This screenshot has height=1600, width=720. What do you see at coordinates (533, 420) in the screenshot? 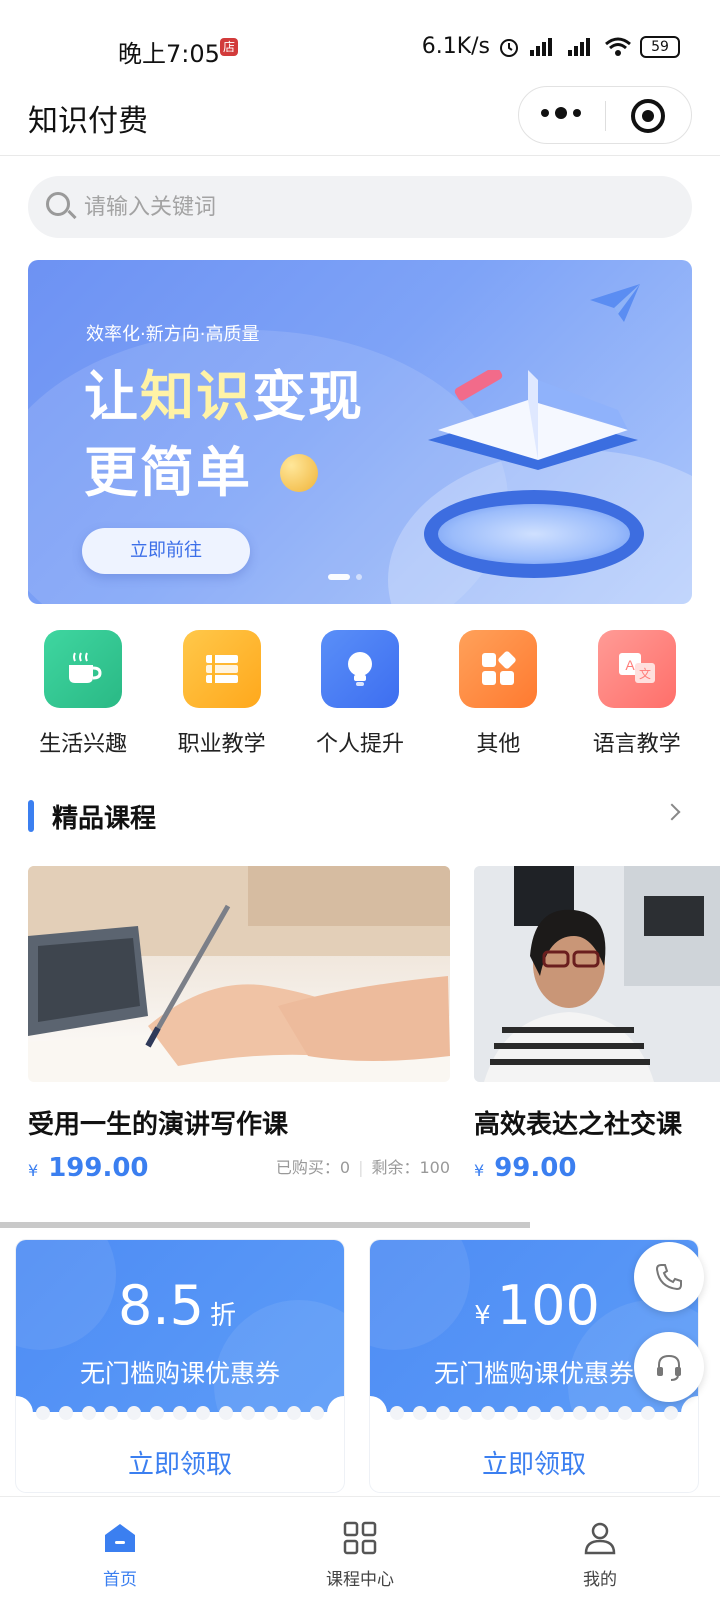
I see `open-book-illustration` at bounding box center [533, 420].